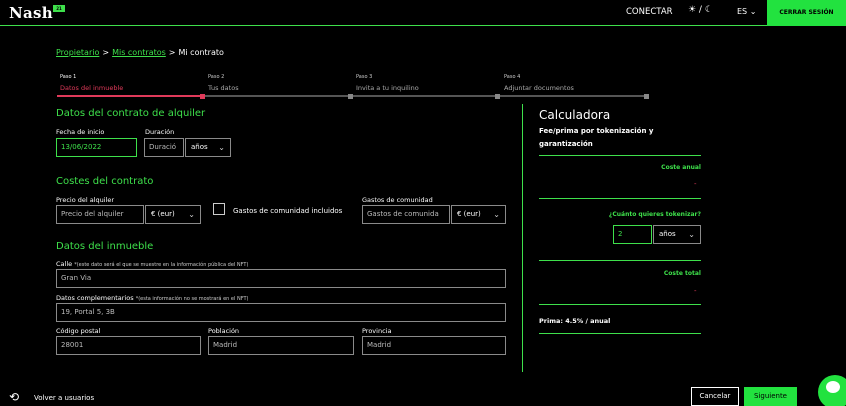 The width and height of the screenshot is (846, 406). What do you see at coordinates (68, 77) in the screenshot?
I see `step-1-number: Paso 1` at bounding box center [68, 77].